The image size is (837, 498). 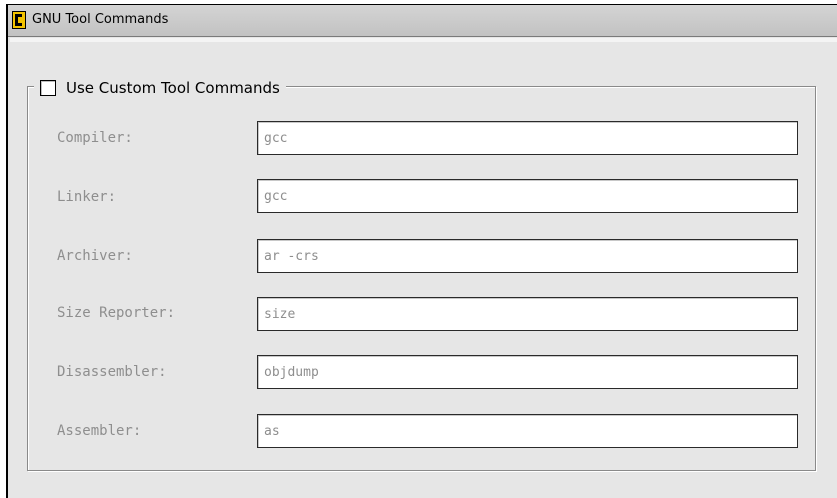 What do you see at coordinates (19, 20) in the screenshot?
I see `gnu-app-icon` at bounding box center [19, 20].